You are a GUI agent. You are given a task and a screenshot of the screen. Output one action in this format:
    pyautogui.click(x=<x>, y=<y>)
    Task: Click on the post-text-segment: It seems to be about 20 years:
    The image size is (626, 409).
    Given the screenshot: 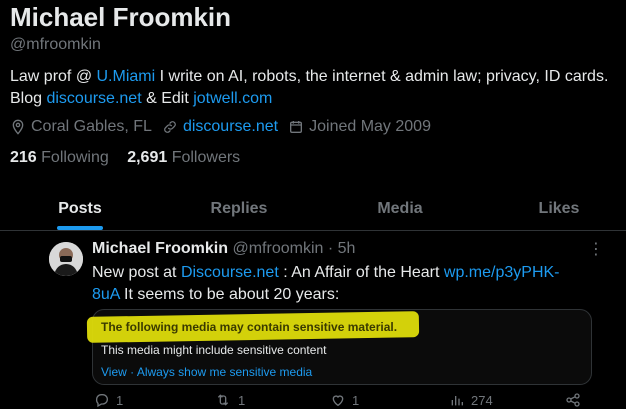 What is the action you would take?
    pyautogui.click(x=229, y=294)
    